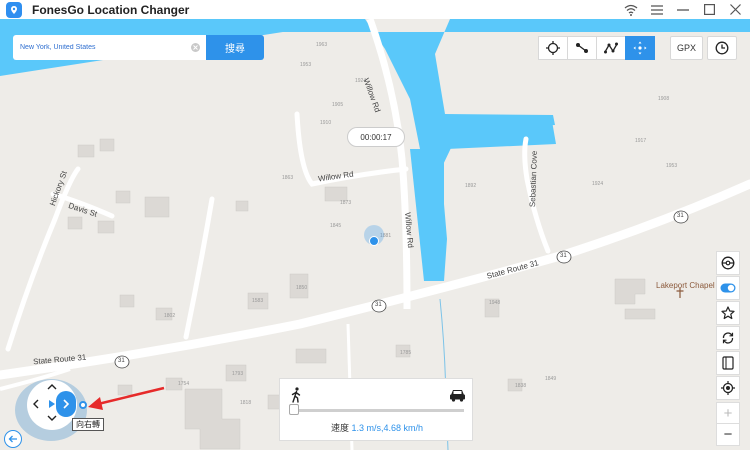  What do you see at coordinates (335, 226) in the screenshot?
I see `svg-text: 1845` at bounding box center [335, 226].